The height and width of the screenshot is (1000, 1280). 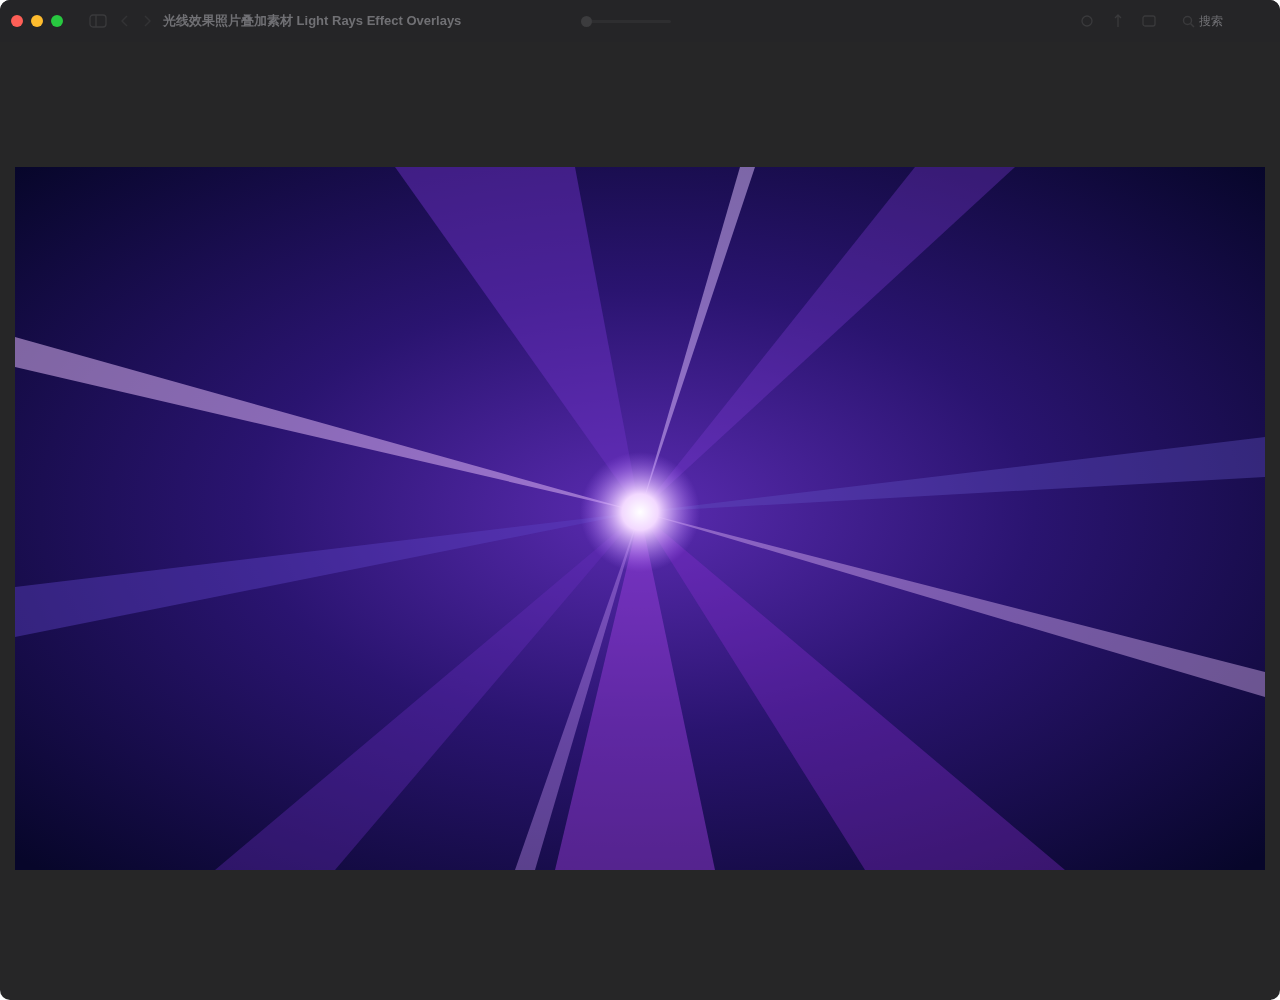 I want to click on close-button, so click(x=17, y=21).